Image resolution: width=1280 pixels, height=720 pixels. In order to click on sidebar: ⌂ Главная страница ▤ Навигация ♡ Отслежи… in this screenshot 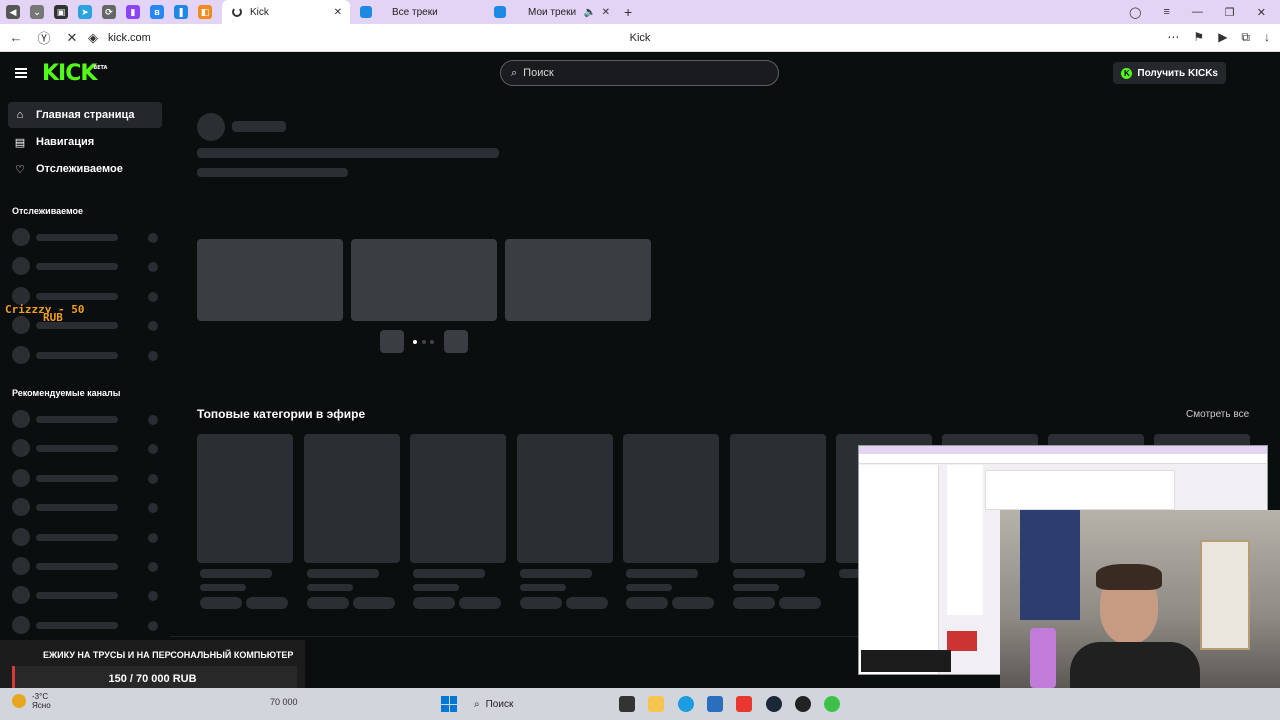, I will do `click(85, 406)`.